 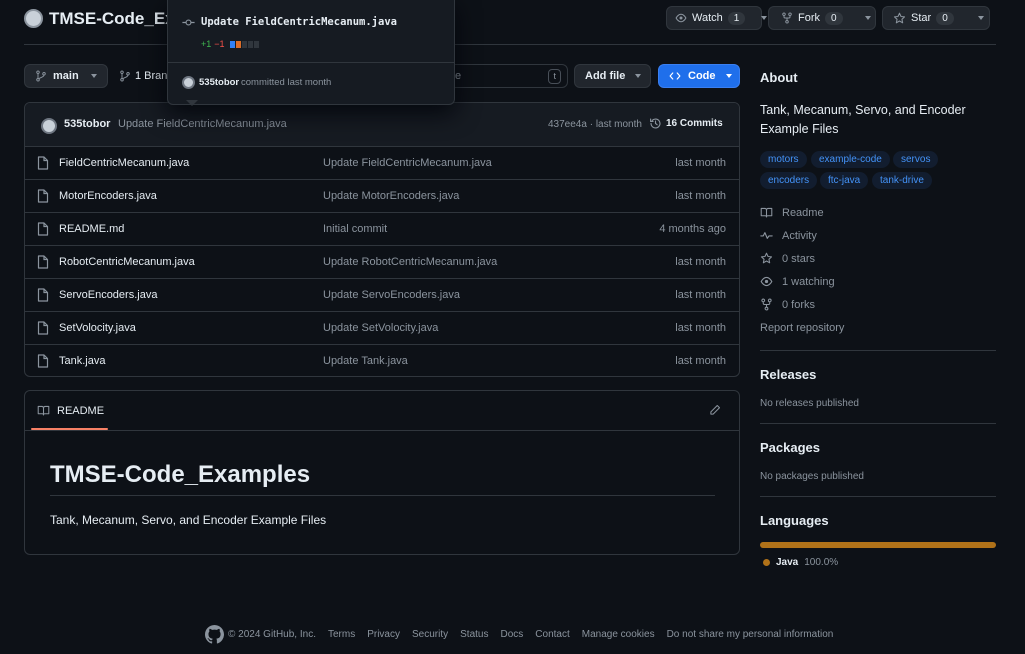 I want to click on go-to-file-input: e t, so click(x=504, y=76).